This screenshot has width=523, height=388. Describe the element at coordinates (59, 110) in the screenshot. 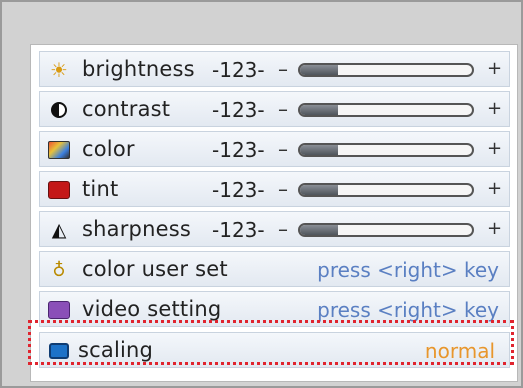

I see `contrast-icon` at that location.